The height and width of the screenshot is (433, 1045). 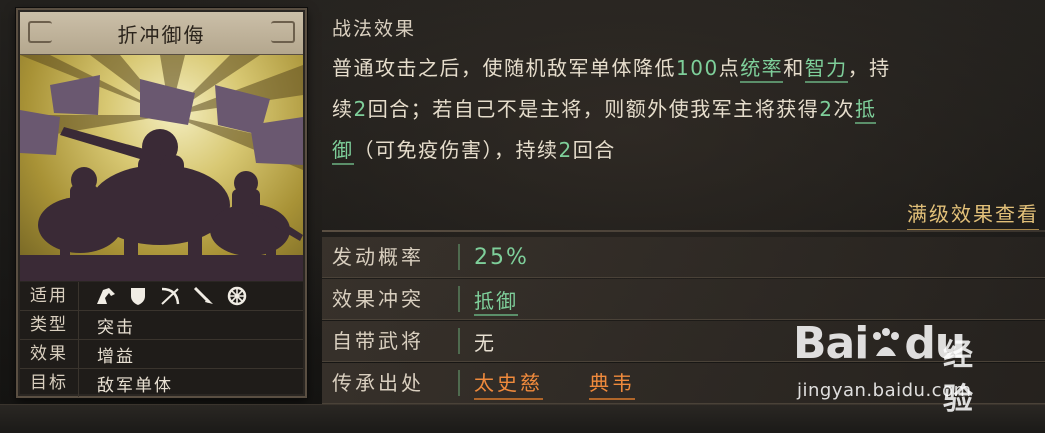 What do you see at coordinates (508, 383) in the screenshot?
I see `inherit-source-taishici: 太史慈` at bounding box center [508, 383].